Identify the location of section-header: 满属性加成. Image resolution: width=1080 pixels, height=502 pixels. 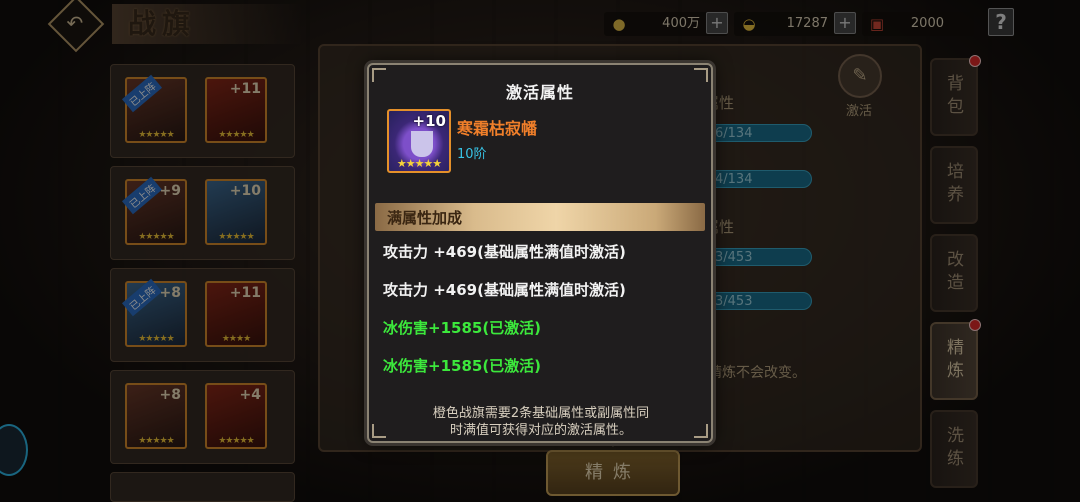
(540, 217).